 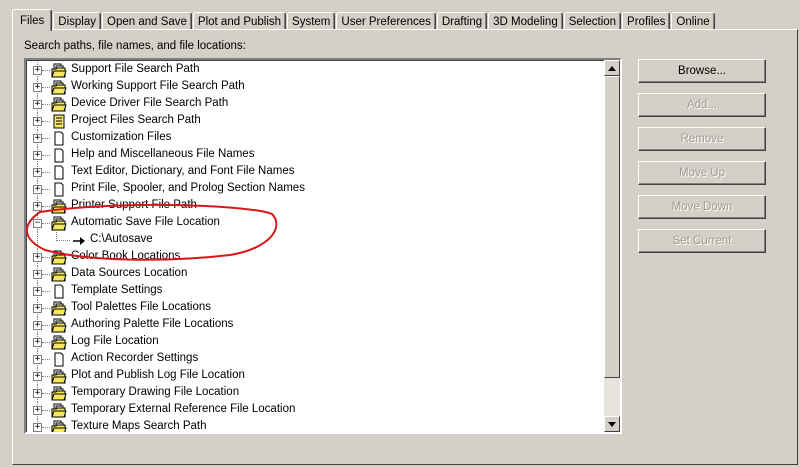 I want to click on tab-3d-modeling: 3D Modeling, so click(x=525, y=21).